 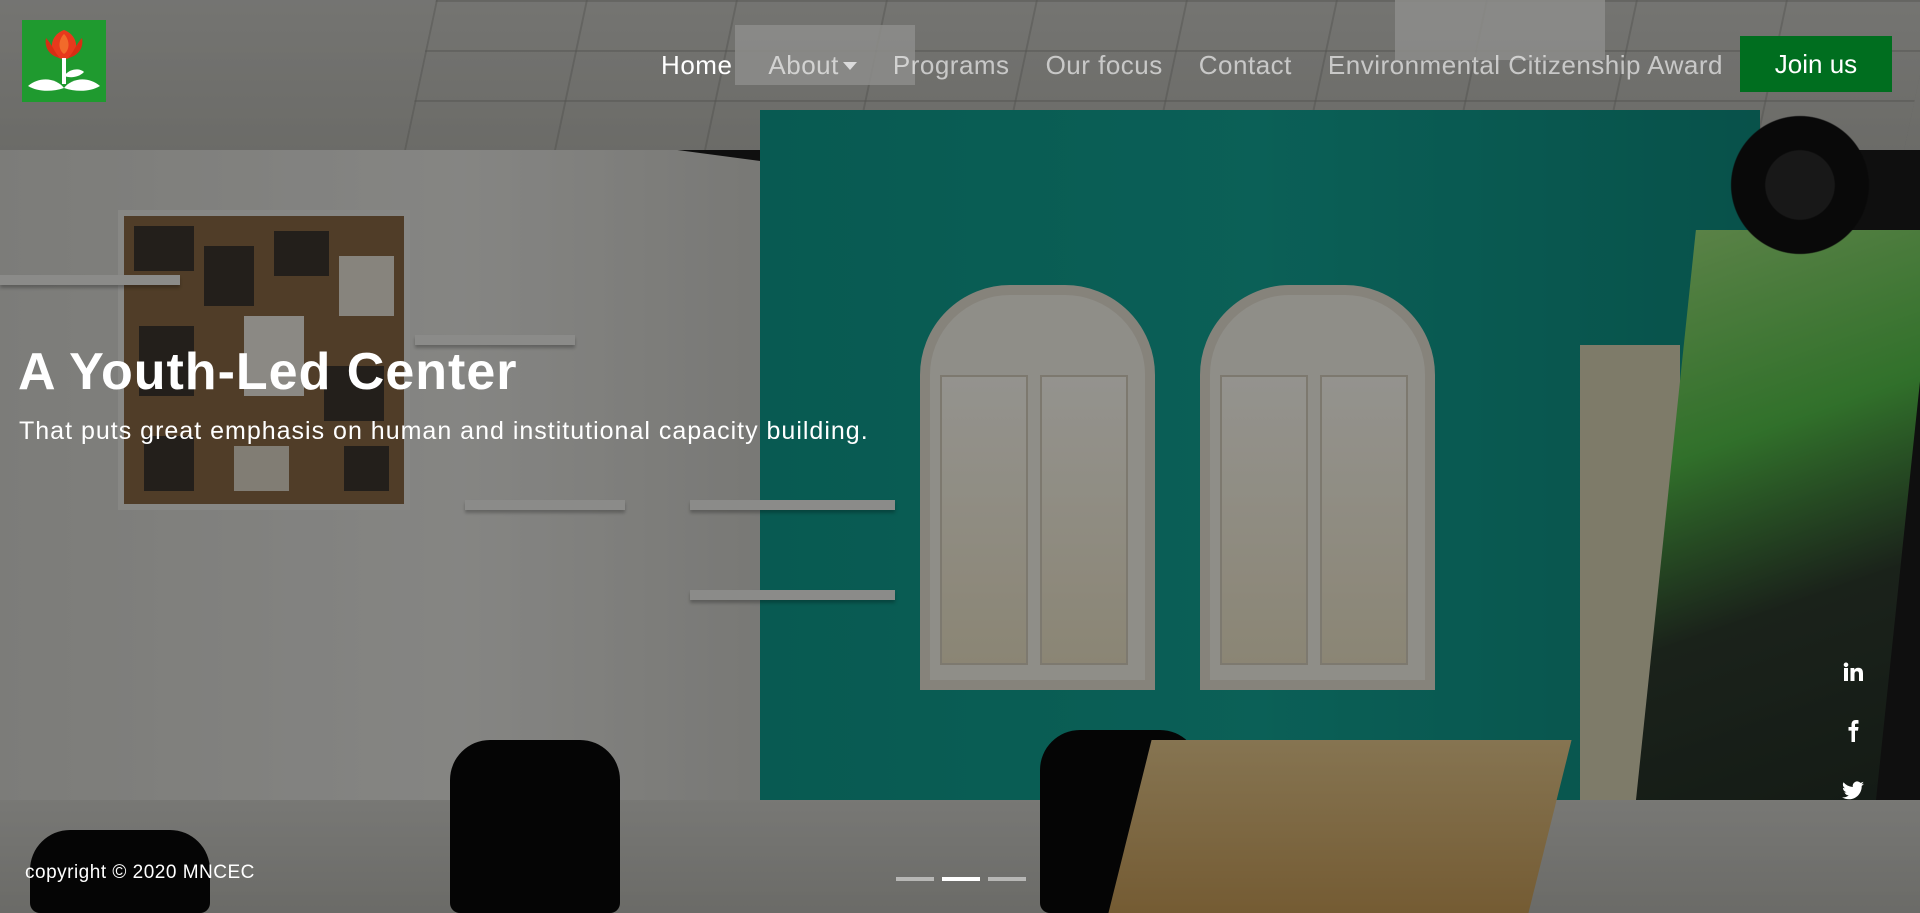 I want to click on chevron-down-icon, so click(x=849, y=65).